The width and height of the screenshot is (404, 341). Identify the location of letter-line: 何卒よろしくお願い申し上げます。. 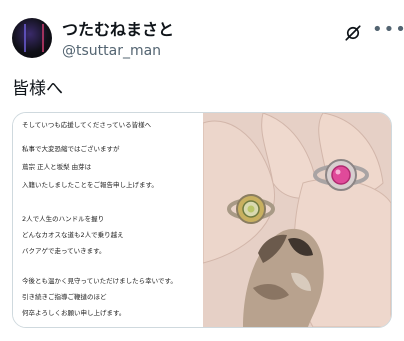
(74, 313).